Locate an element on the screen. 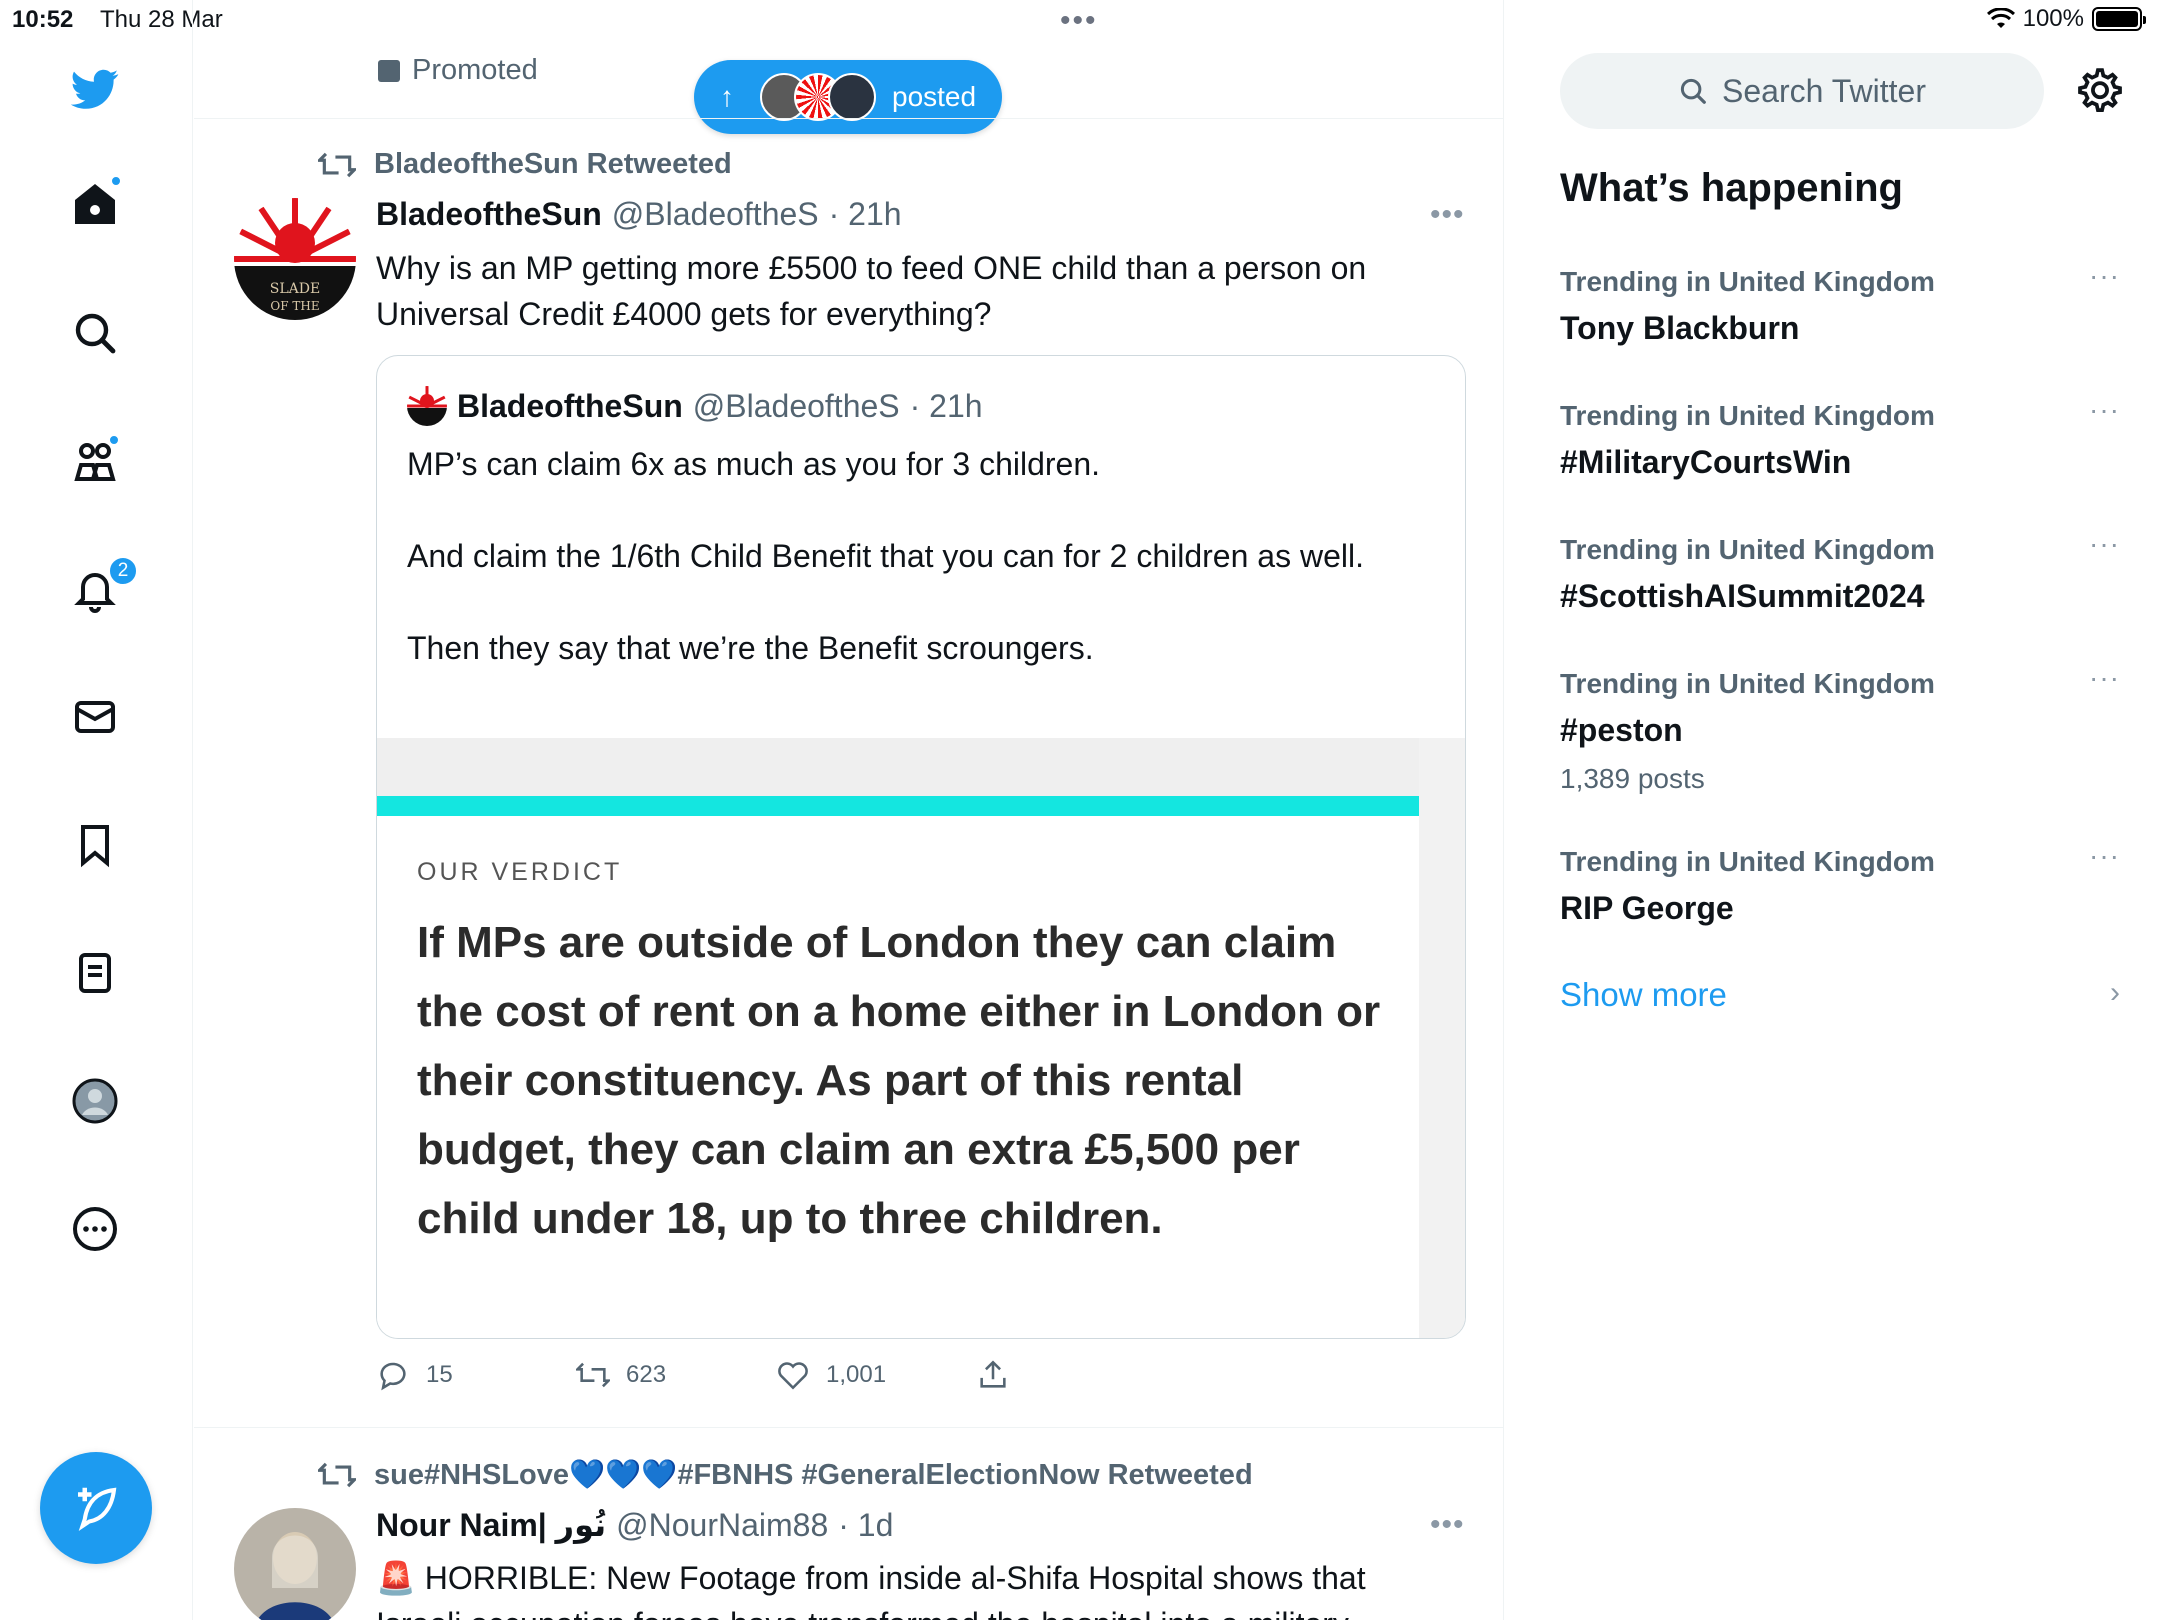 The image size is (2160, 1620). notification-badge: 2 is located at coordinates (123, 571).